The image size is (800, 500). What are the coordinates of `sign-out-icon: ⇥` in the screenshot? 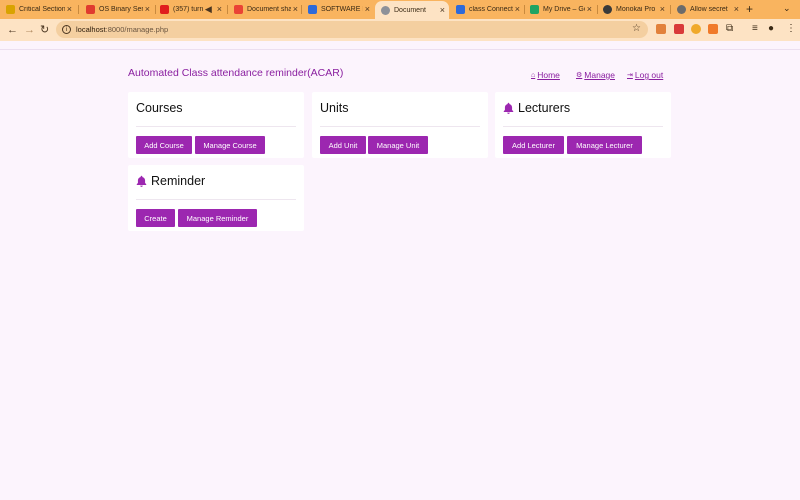 It's located at (630, 75).